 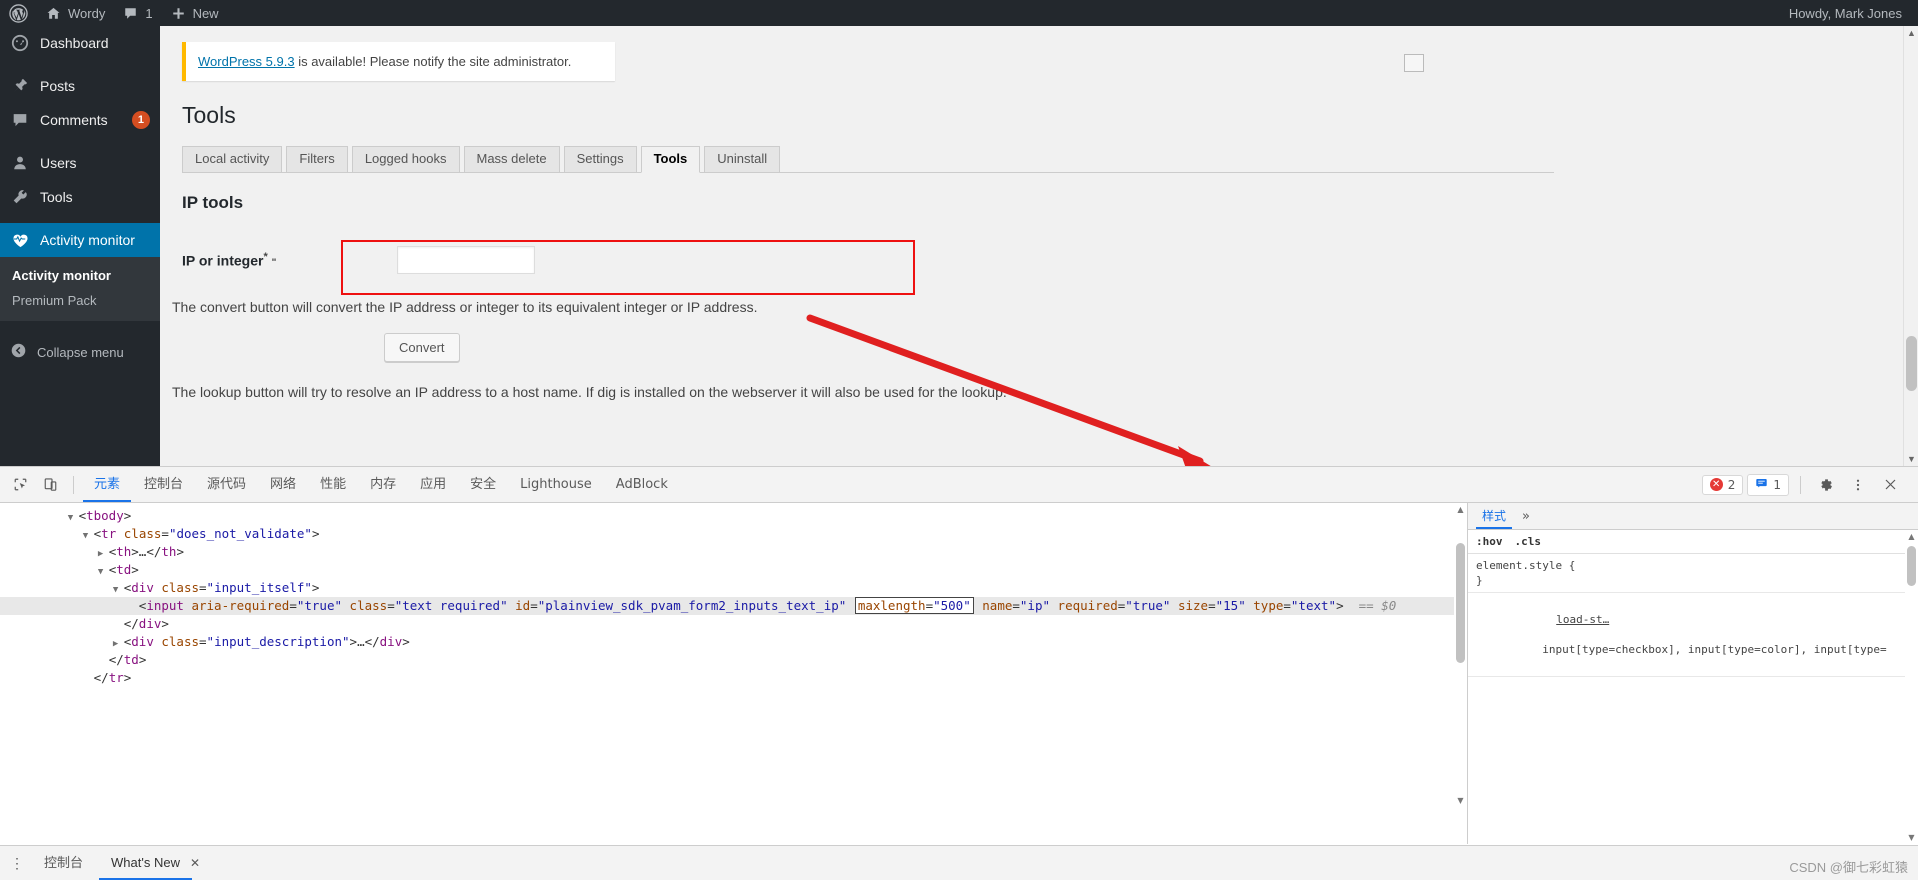 What do you see at coordinates (959, 862) in the screenshot?
I see `devtools-drawer-tabbar: ⋮ 控制台 What's New ✕ CSDN @御七彩虹猿` at bounding box center [959, 862].